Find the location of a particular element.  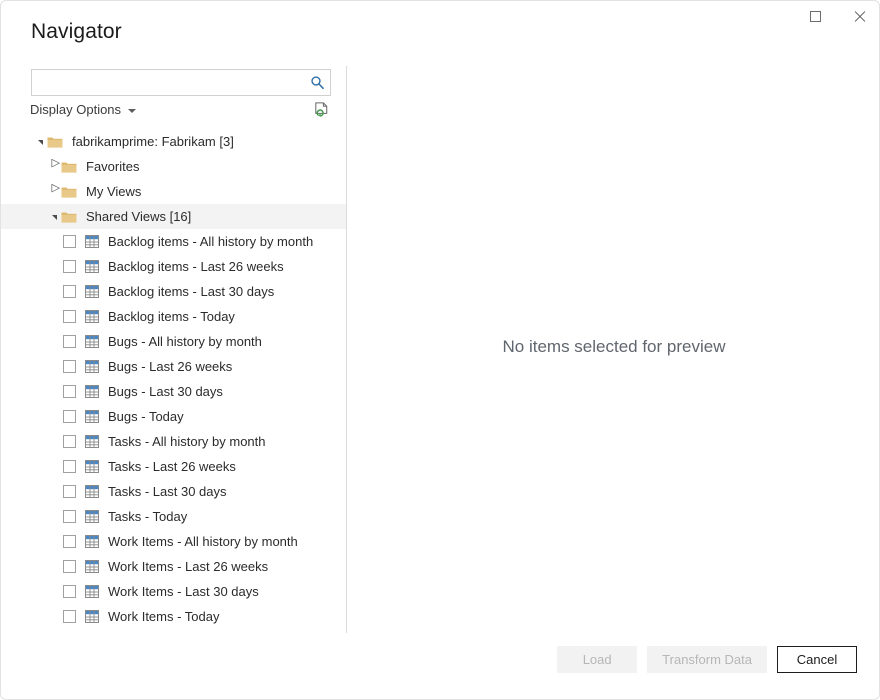

tree-row: Tasks - Last 30 days is located at coordinates (173, 491).